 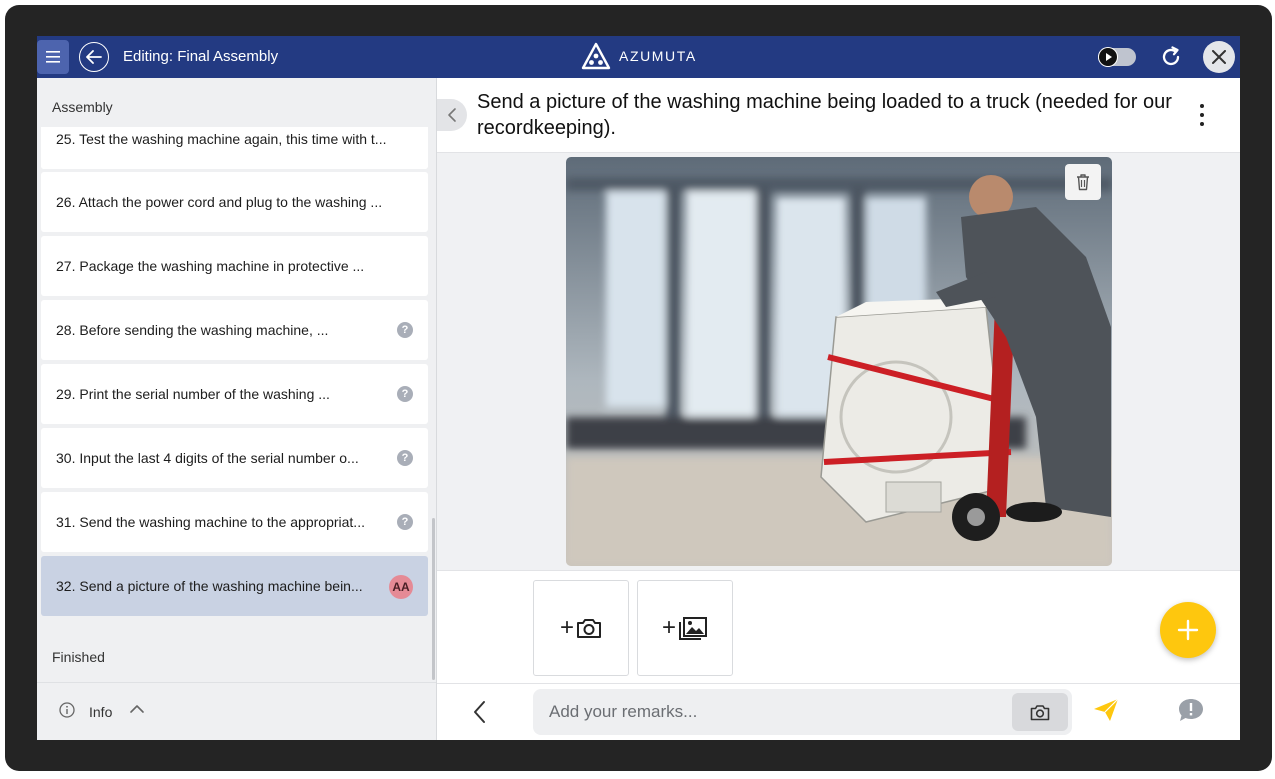 I want to click on sidebar-footer: Info, so click(x=236, y=711).